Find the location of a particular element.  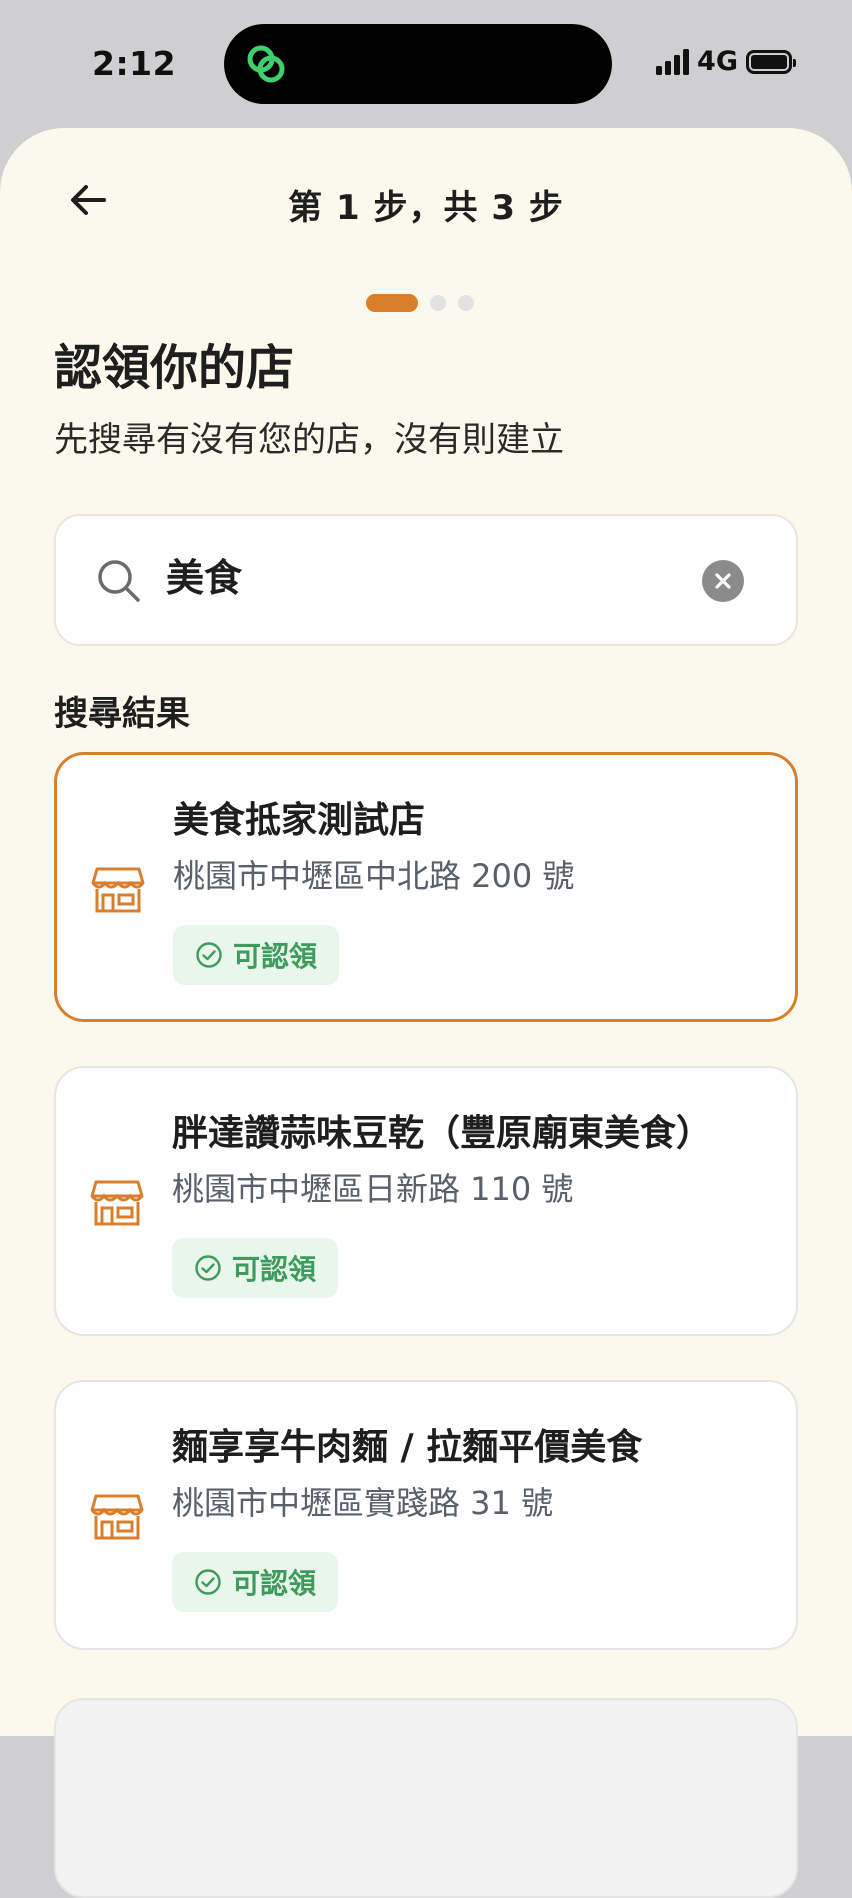

clear-search-button is located at coordinates (723, 581).